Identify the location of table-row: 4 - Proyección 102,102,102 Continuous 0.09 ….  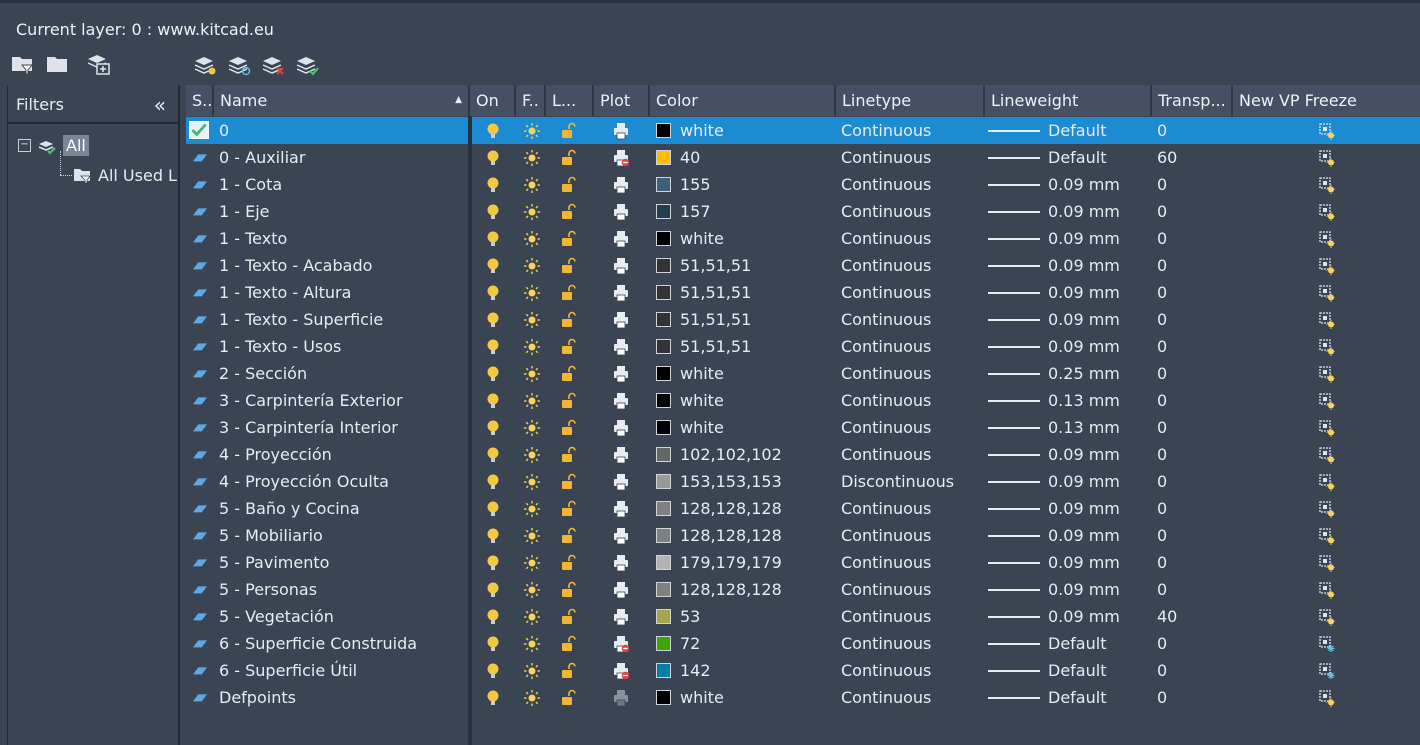
(803, 454).